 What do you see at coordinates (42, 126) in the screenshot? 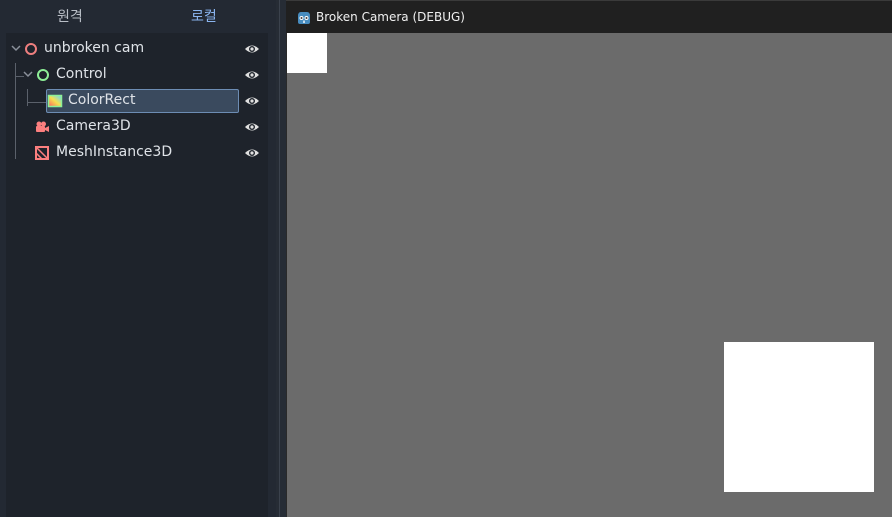
I see `camera3d-icon` at bounding box center [42, 126].